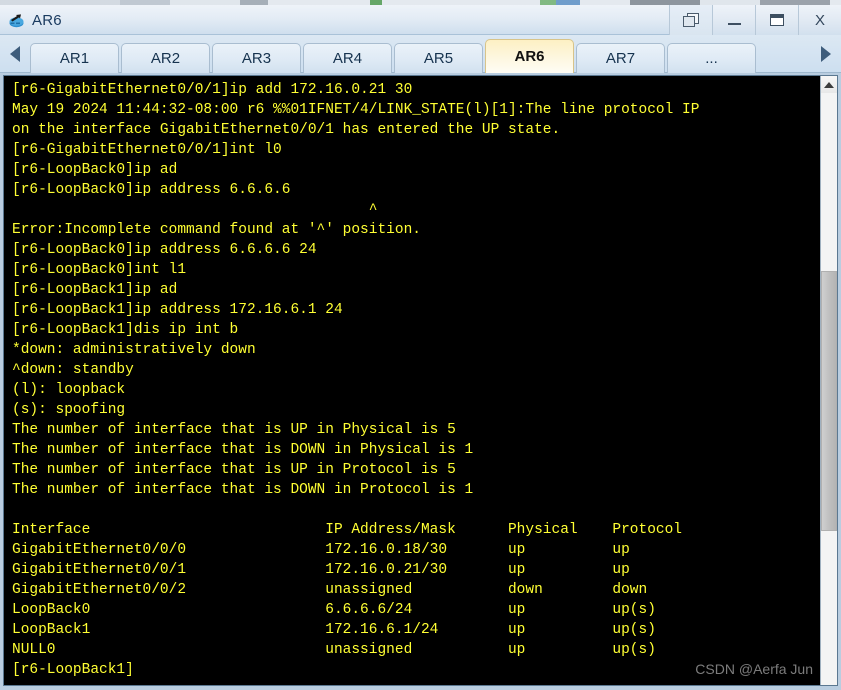  I want to click on terminal-scrollbar, so click(828, 380).